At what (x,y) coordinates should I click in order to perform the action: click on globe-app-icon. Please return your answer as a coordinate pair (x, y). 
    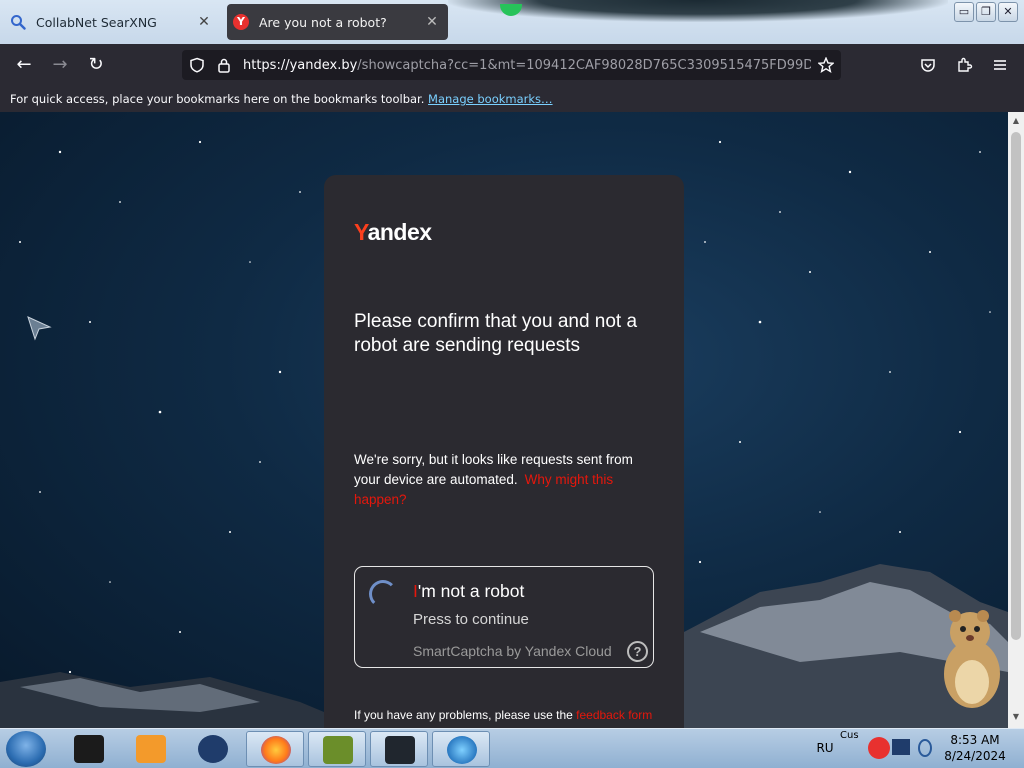
    Looking at the image, I should click on (213, 749).